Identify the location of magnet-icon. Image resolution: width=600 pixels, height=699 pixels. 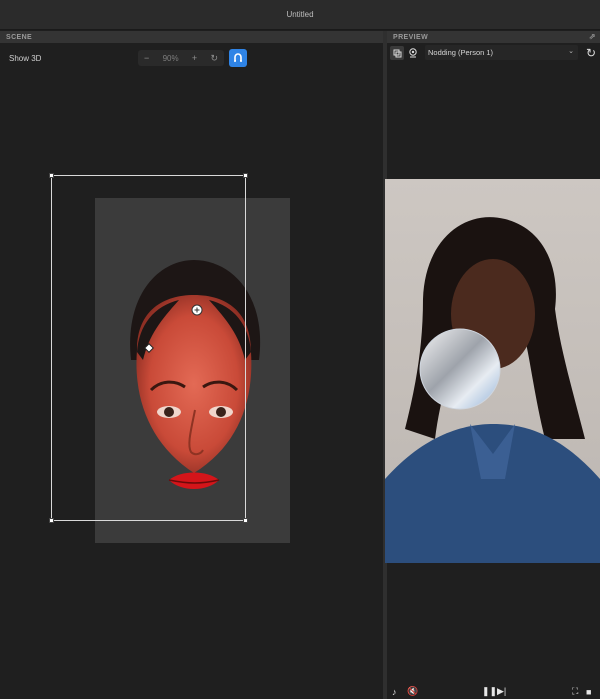
(238, 57).